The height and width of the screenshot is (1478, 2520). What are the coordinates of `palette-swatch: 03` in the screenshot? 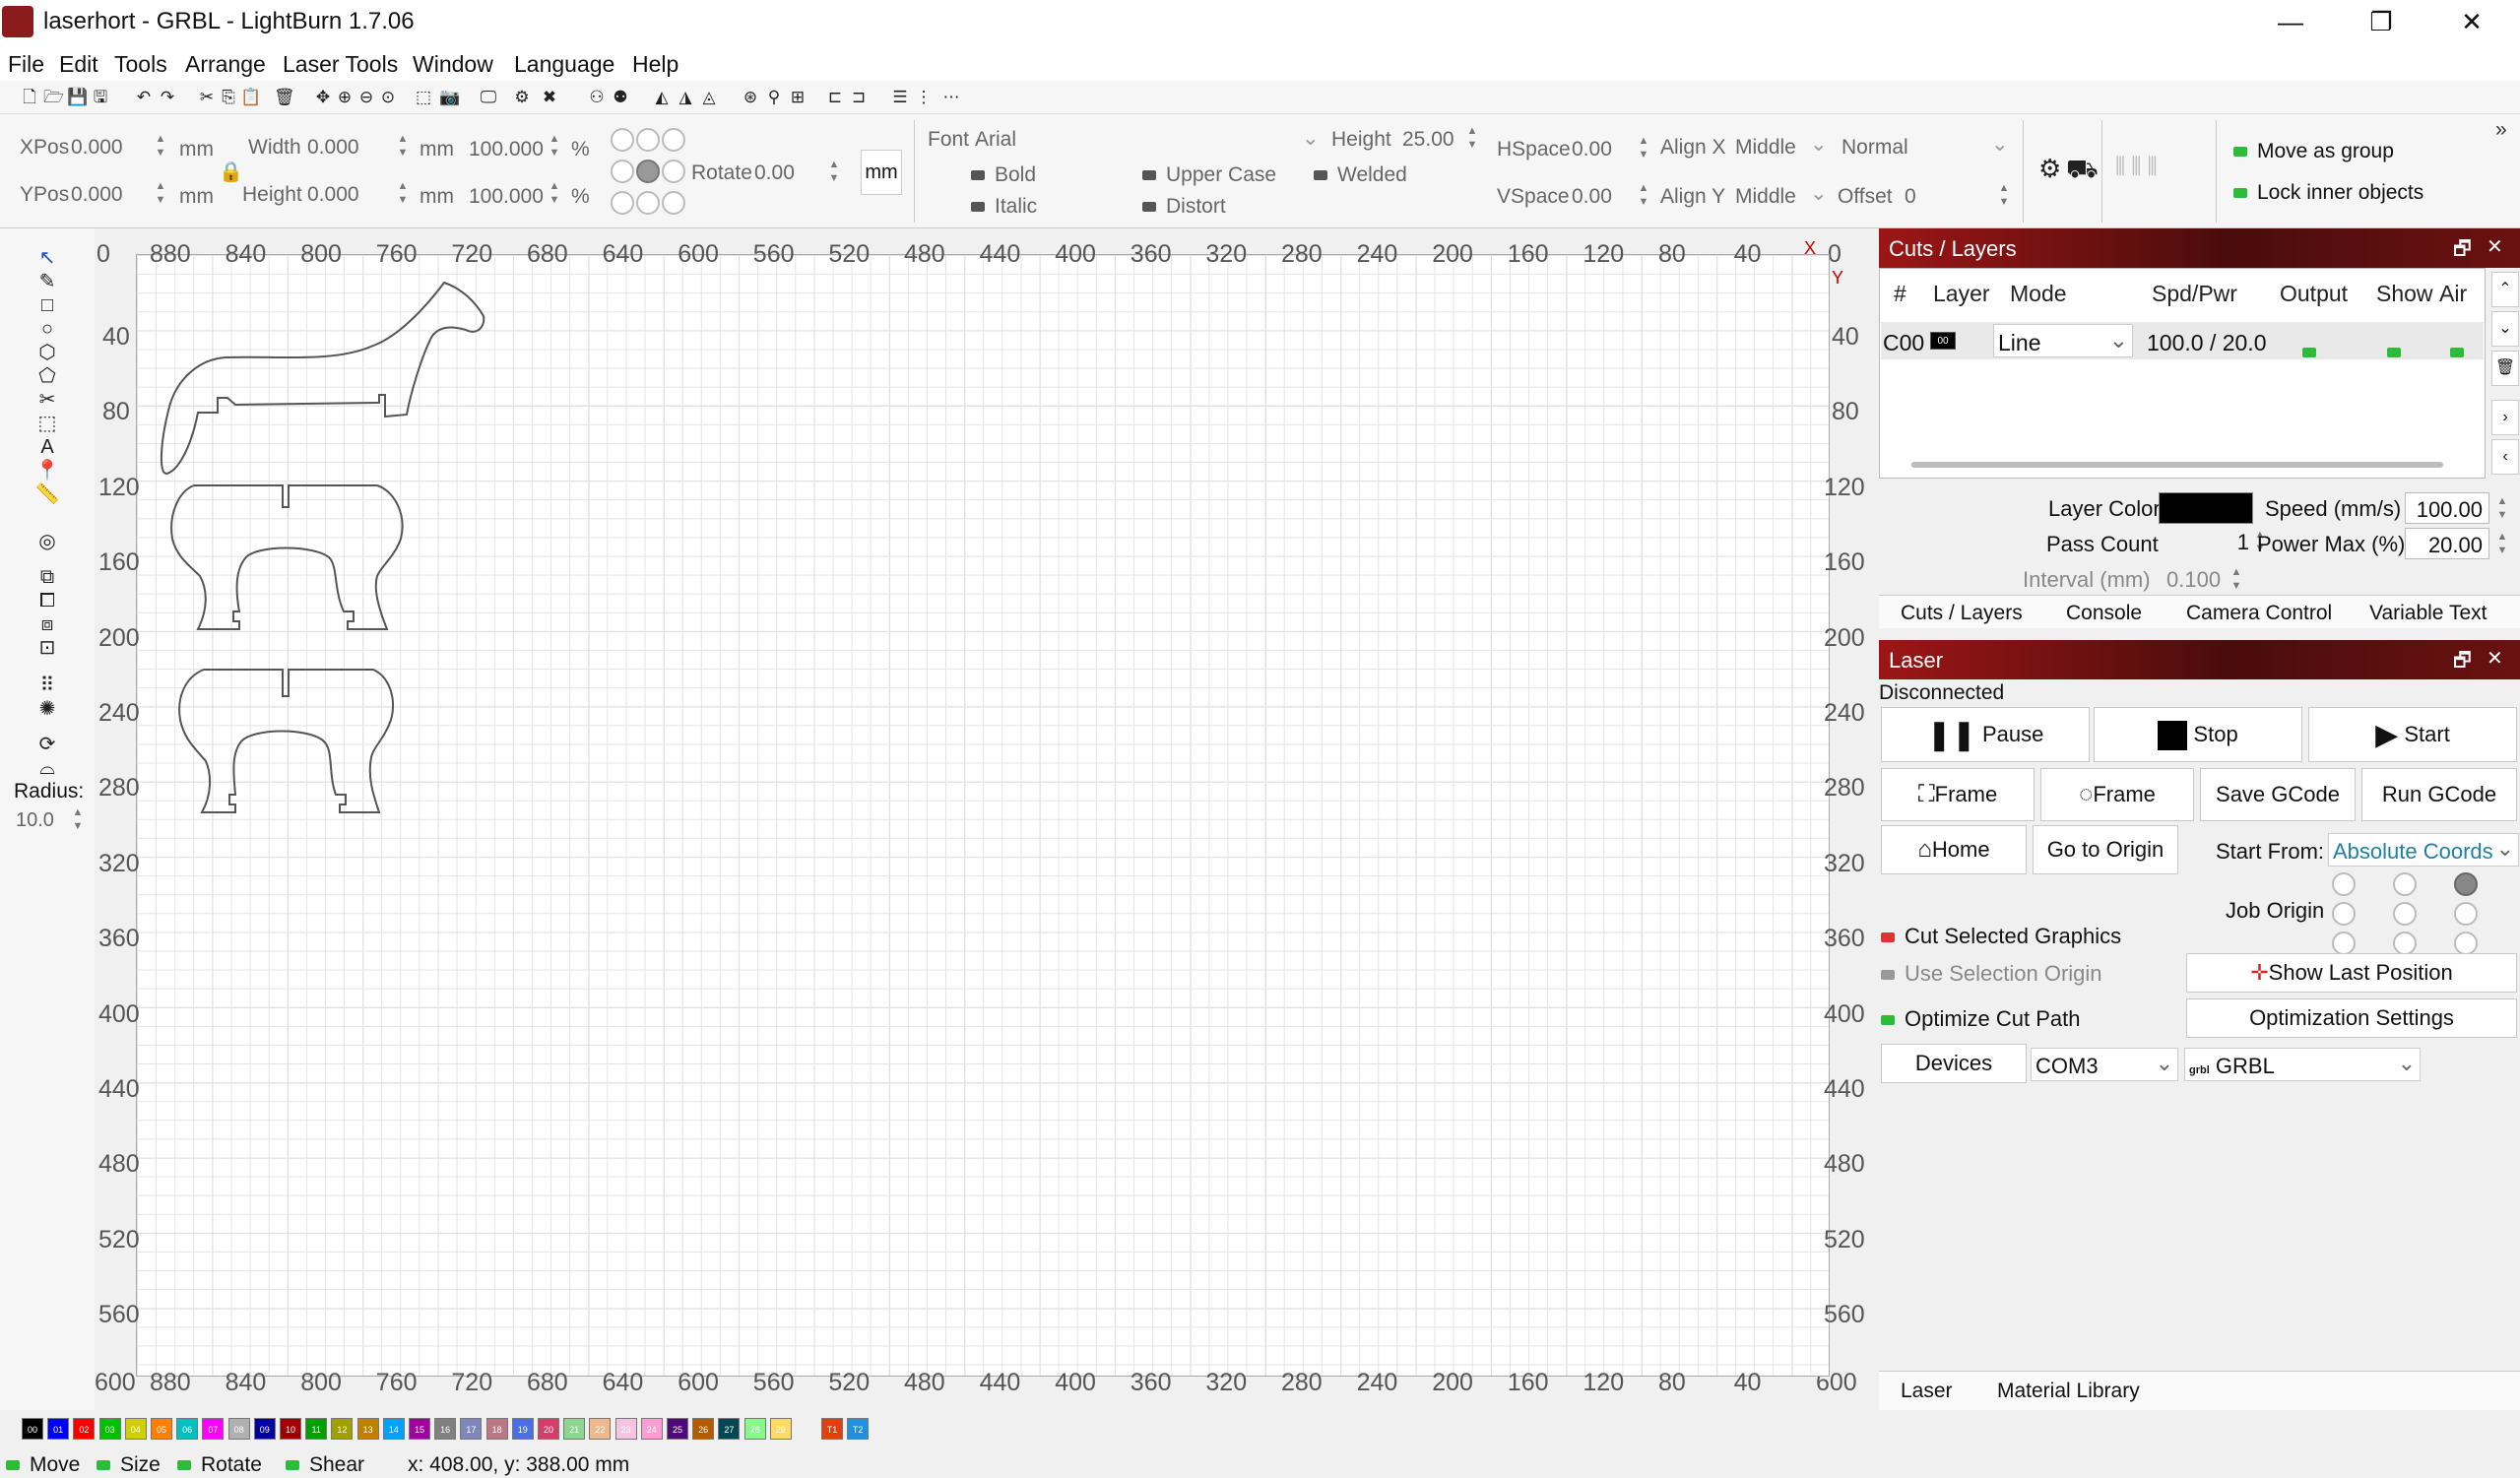 It's located at (109, 1429).